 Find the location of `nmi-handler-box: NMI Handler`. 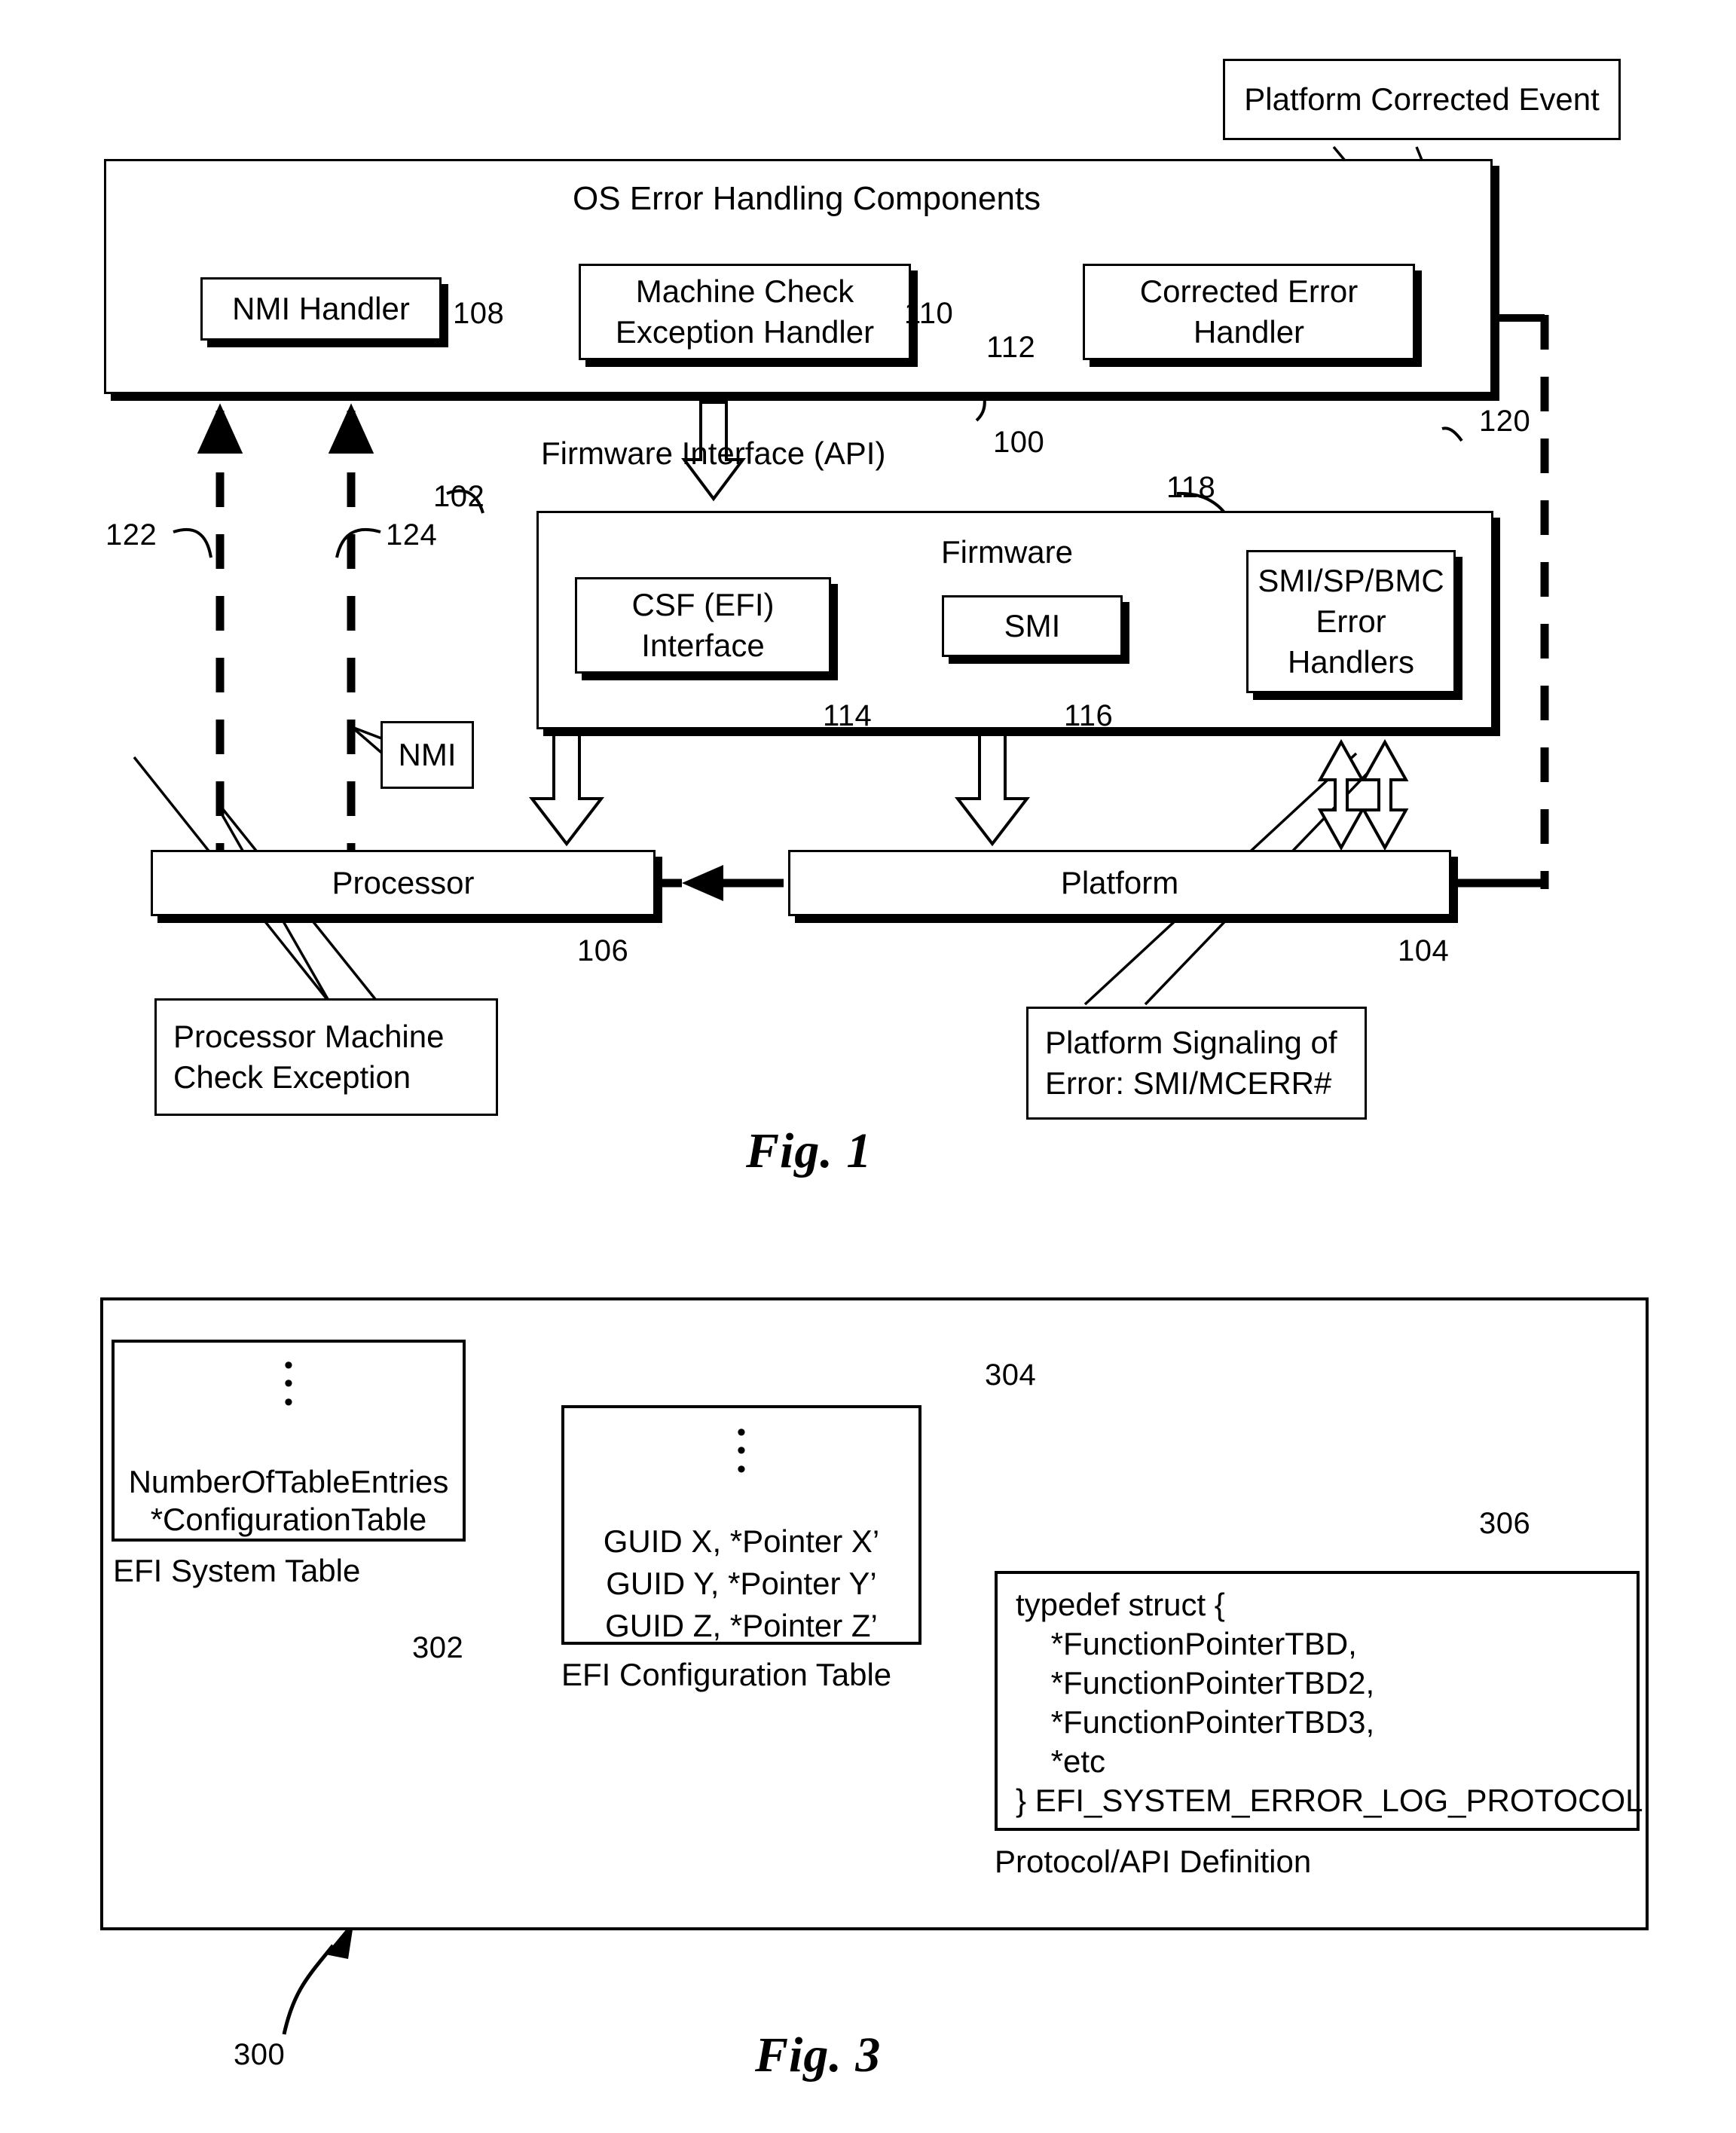

nmi-handler-box: NMI Handler is located at coordinates (321, 309).